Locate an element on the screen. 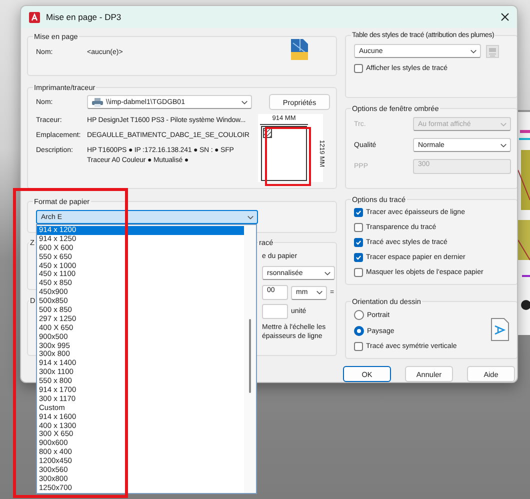 This screenshot has height=499, width=530. scale-field is located at coordinates (275, 311).